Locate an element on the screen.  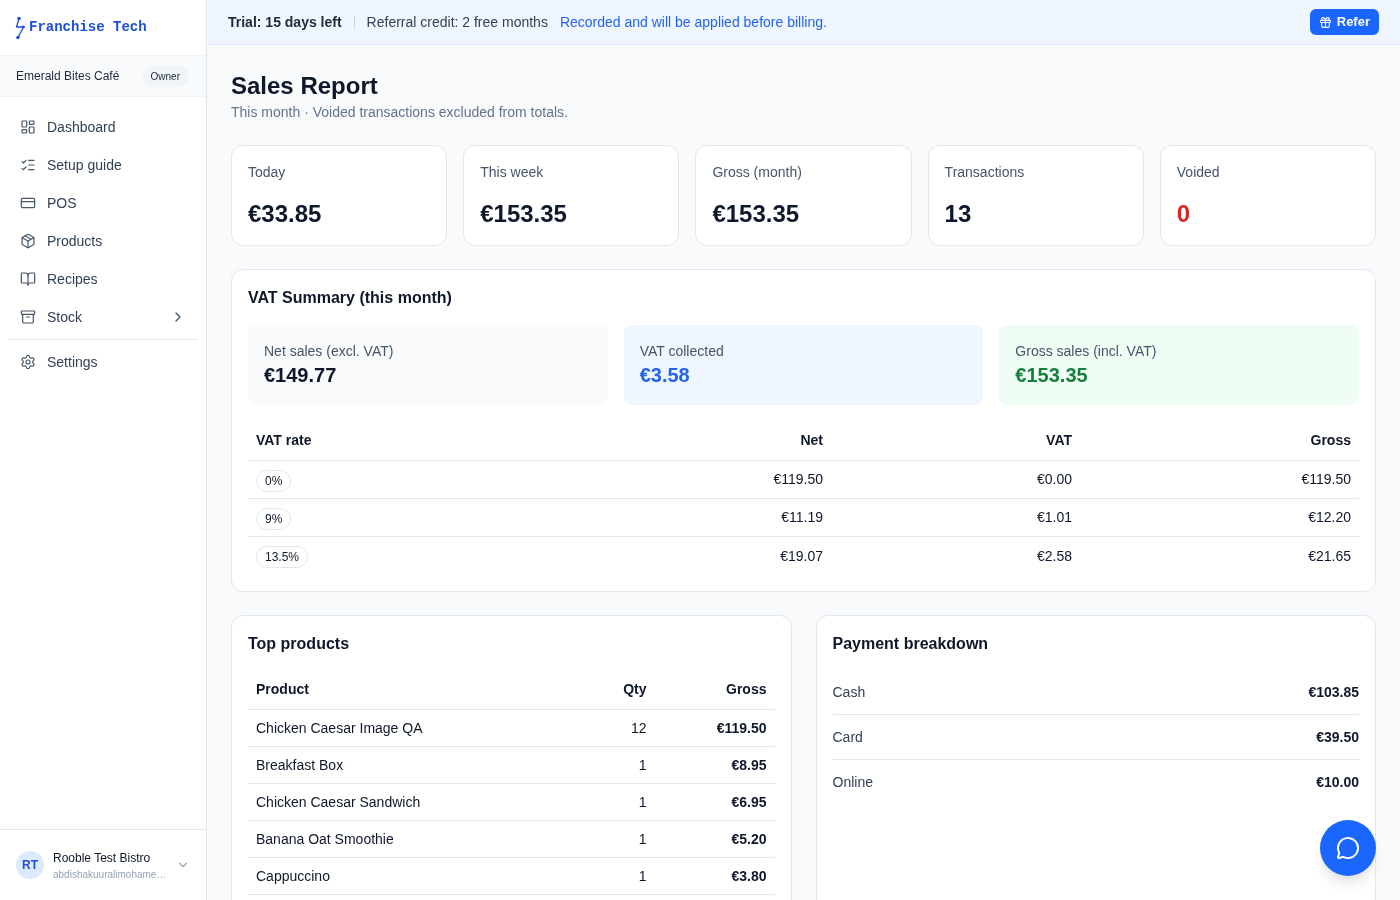
nav-item: Settings is located at coordinates (103, 362).